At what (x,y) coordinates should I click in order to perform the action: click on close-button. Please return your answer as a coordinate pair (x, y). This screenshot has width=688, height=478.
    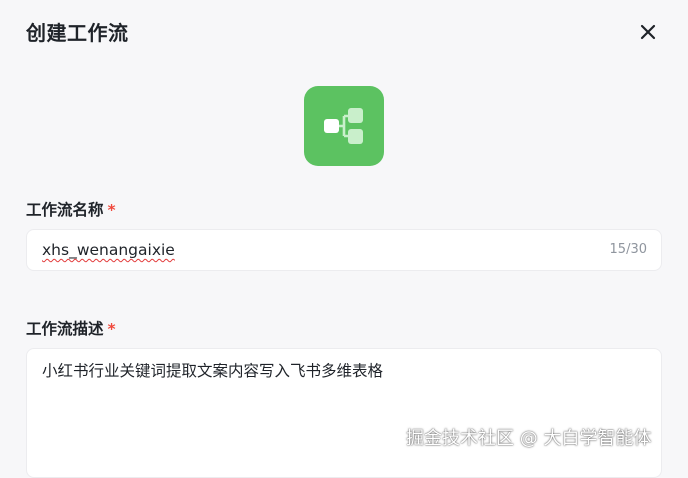
    Looking at the image, I should click on (648, 32).